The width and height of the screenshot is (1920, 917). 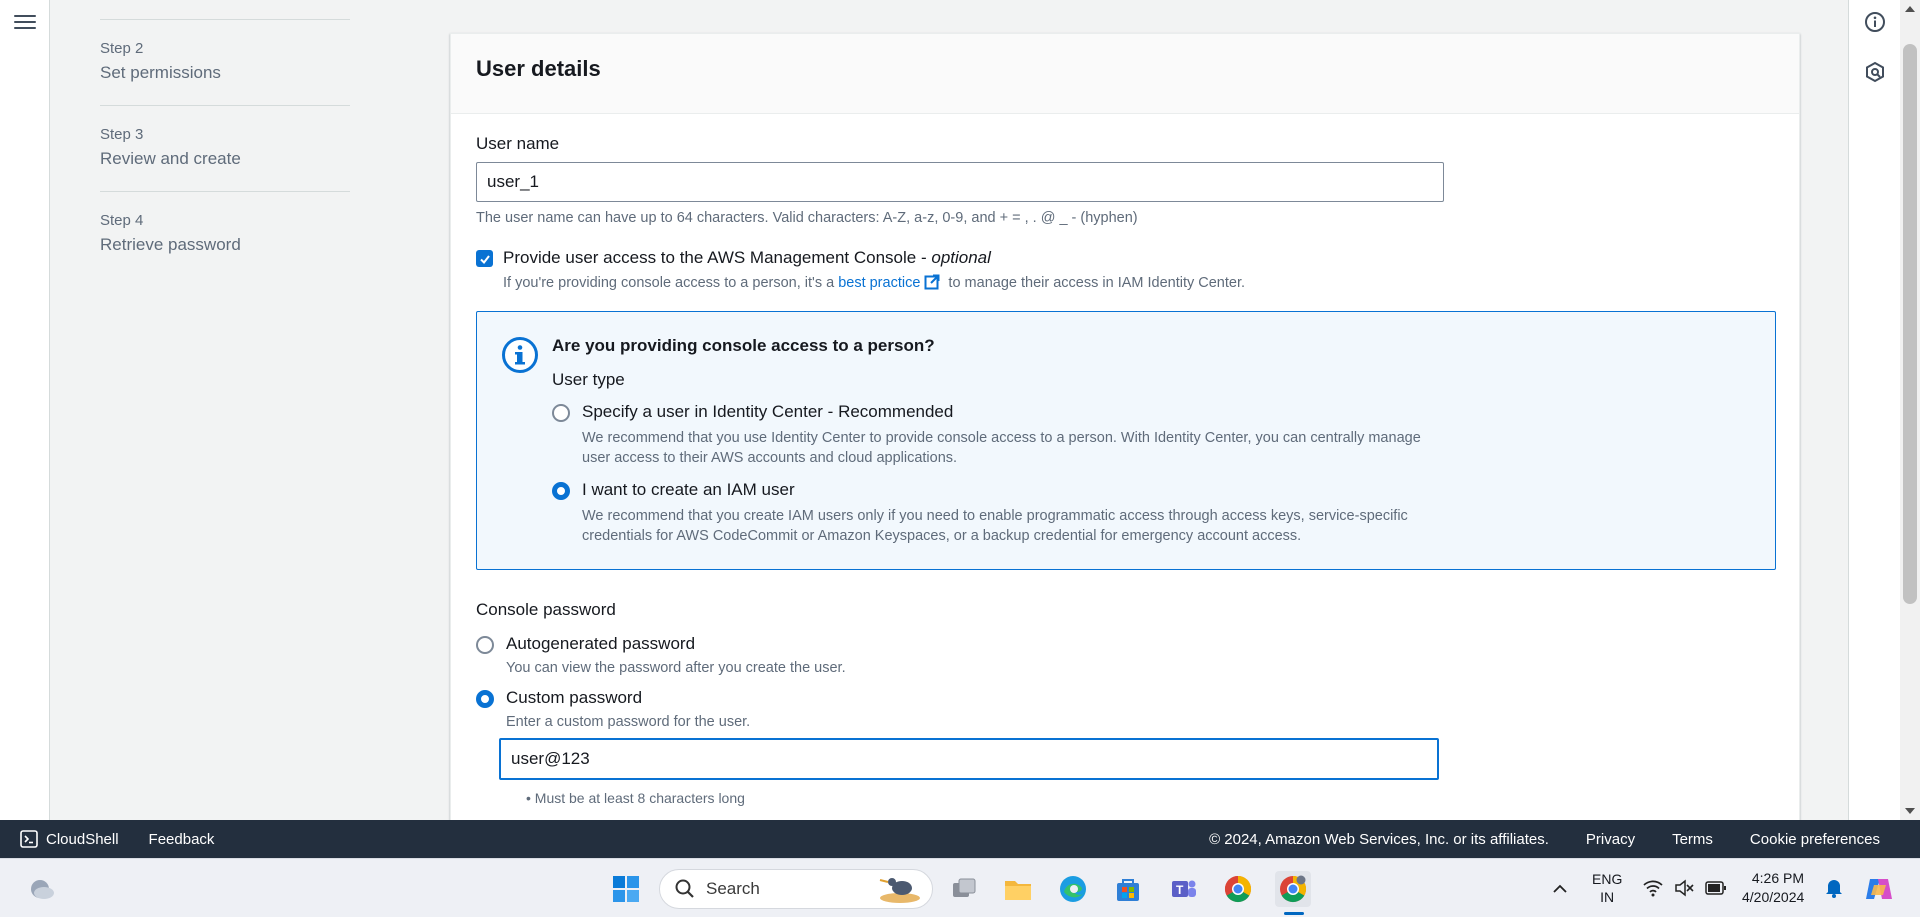 I want to click on iam-user-radio, so click(x=561, y=491).